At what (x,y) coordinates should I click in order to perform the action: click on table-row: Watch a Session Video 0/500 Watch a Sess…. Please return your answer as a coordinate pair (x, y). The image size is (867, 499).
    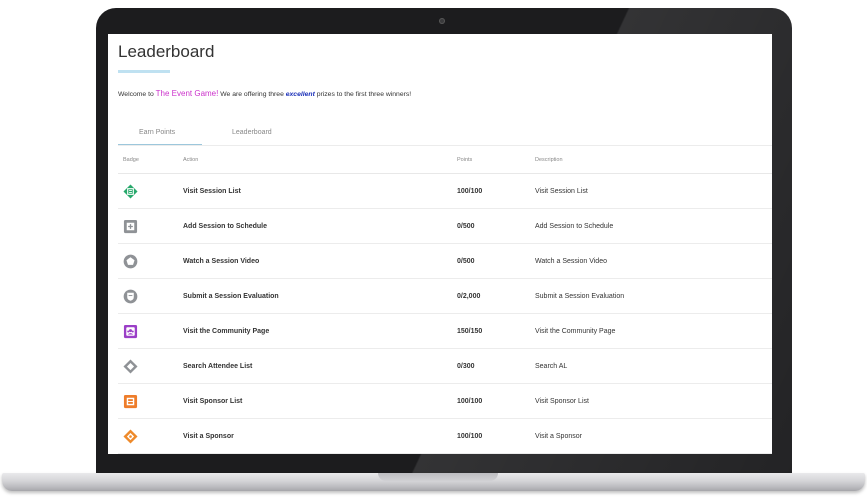
    Looking at the image, I should click on (445, 261).